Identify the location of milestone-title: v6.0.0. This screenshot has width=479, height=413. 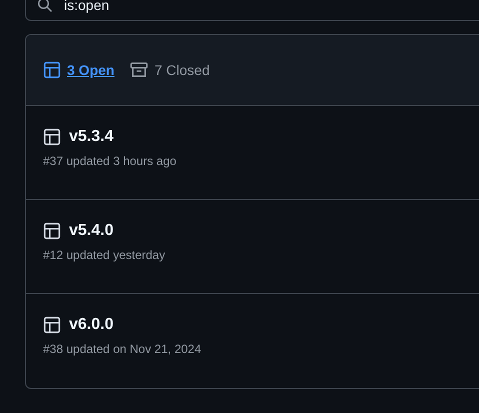
(91, 325).